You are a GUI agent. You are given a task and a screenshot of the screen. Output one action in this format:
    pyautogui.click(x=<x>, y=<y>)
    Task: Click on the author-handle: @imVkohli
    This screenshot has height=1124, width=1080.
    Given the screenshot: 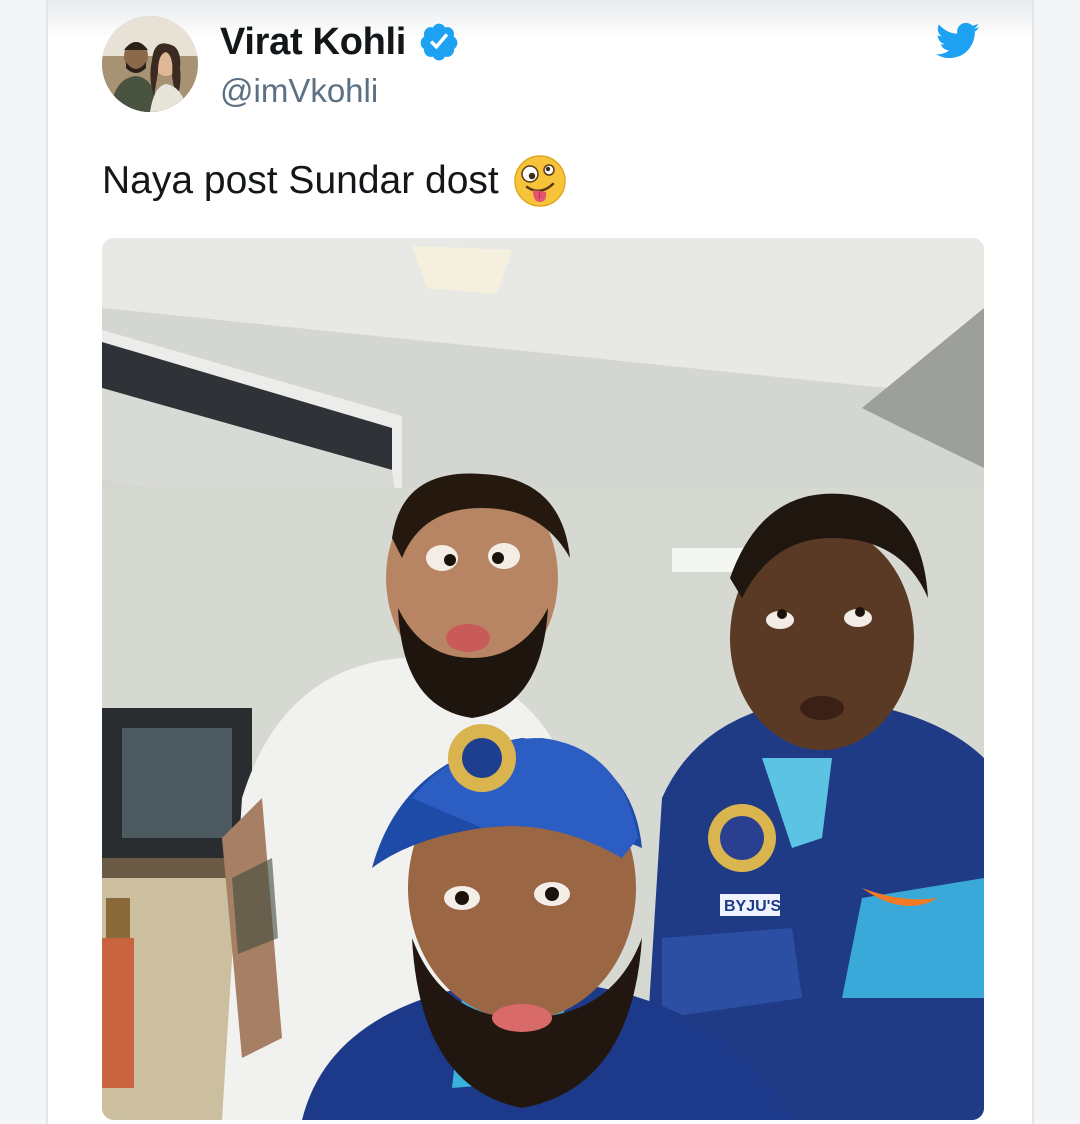 What is the action you would take?
    pyautogui.click(x=299, y=91)
    